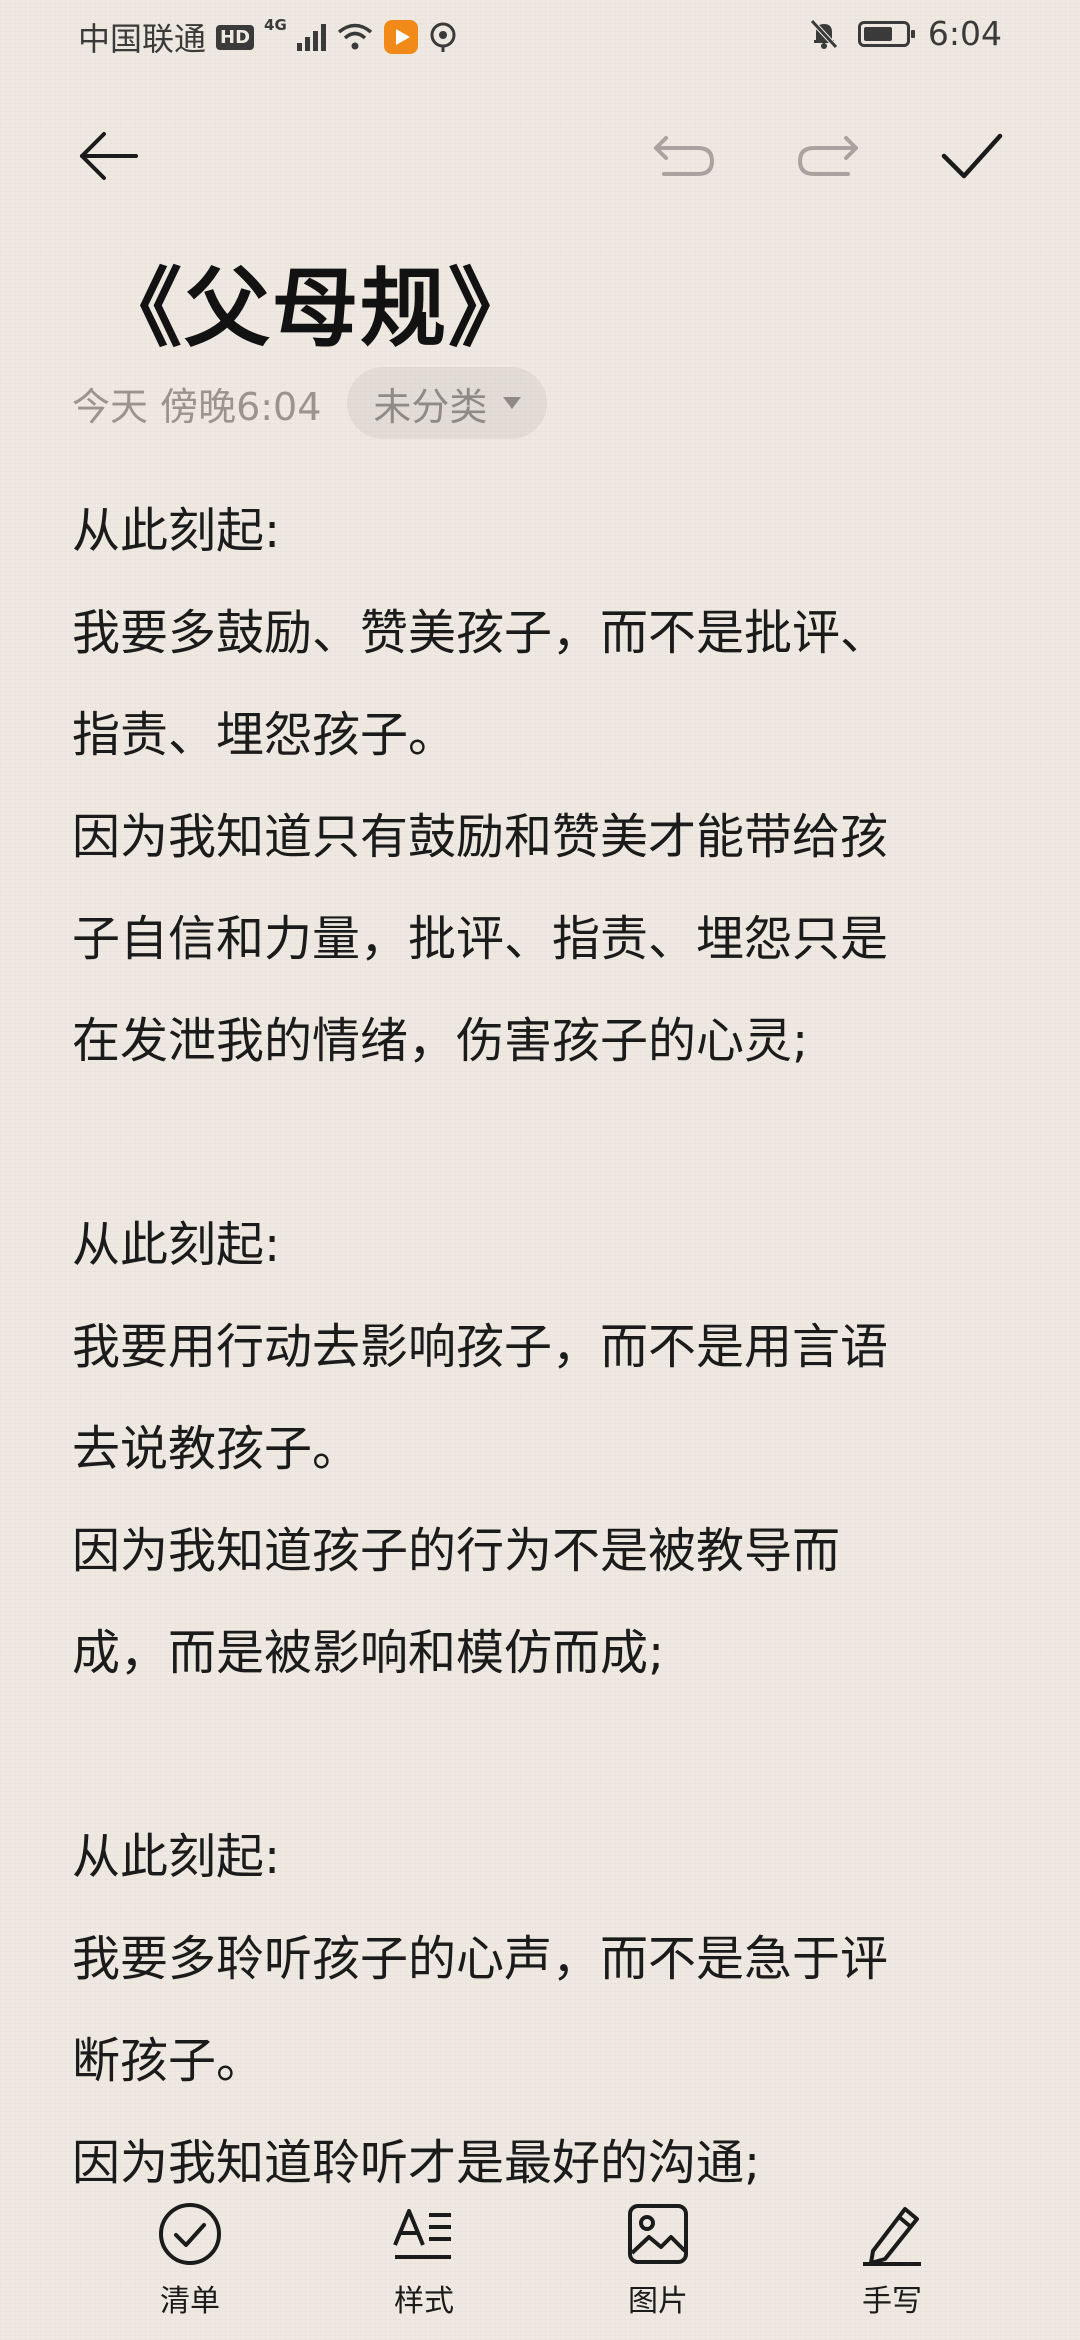 This screenshot has width=1080, height=2340. What do you see at coordinates (275, 25) in the screenshot?
I see `network-type: 4G` at bounding box center [275, 25].